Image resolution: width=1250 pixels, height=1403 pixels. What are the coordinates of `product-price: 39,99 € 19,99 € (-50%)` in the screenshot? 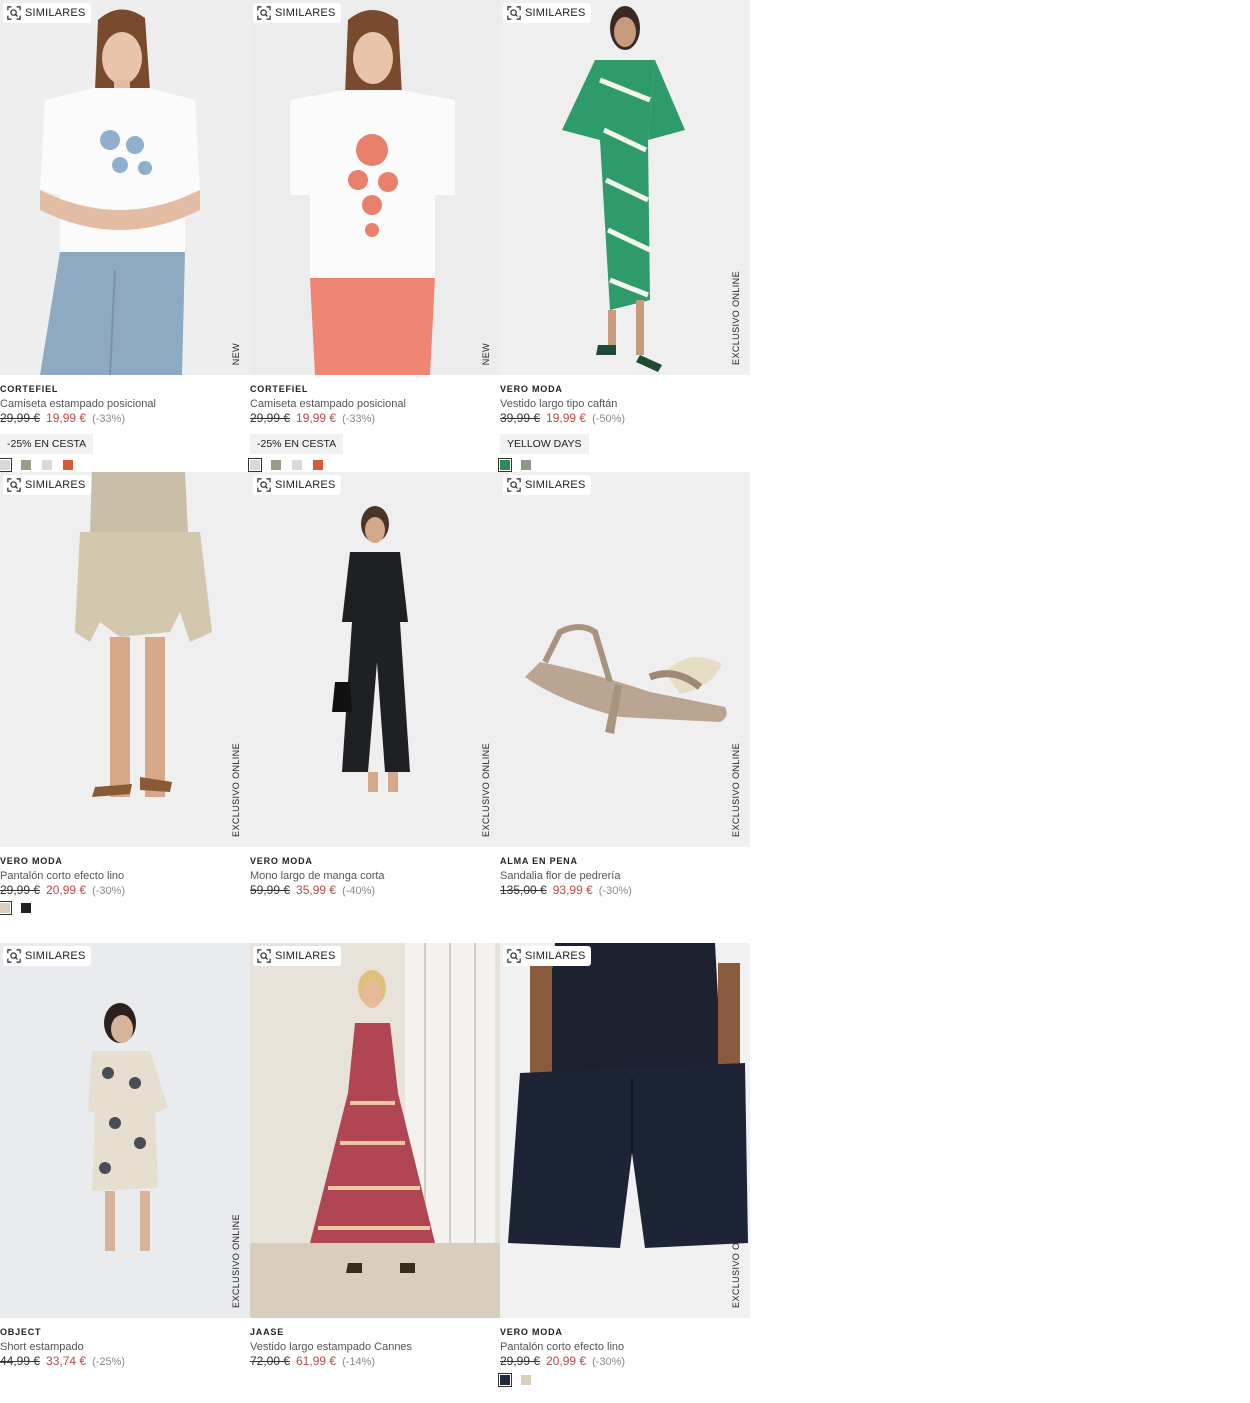 It's located at (625, 418).